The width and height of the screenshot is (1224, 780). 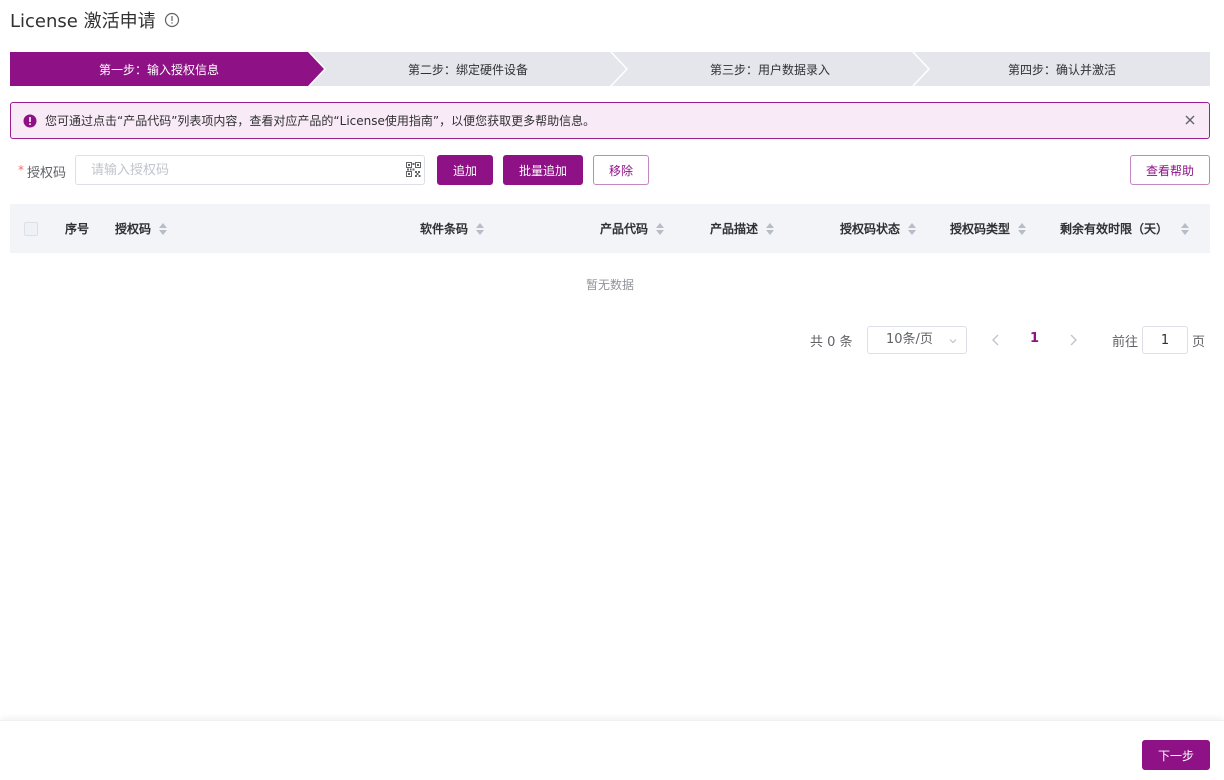 I want to click on page-title: License 激活申请, so click(x=83, y=21).